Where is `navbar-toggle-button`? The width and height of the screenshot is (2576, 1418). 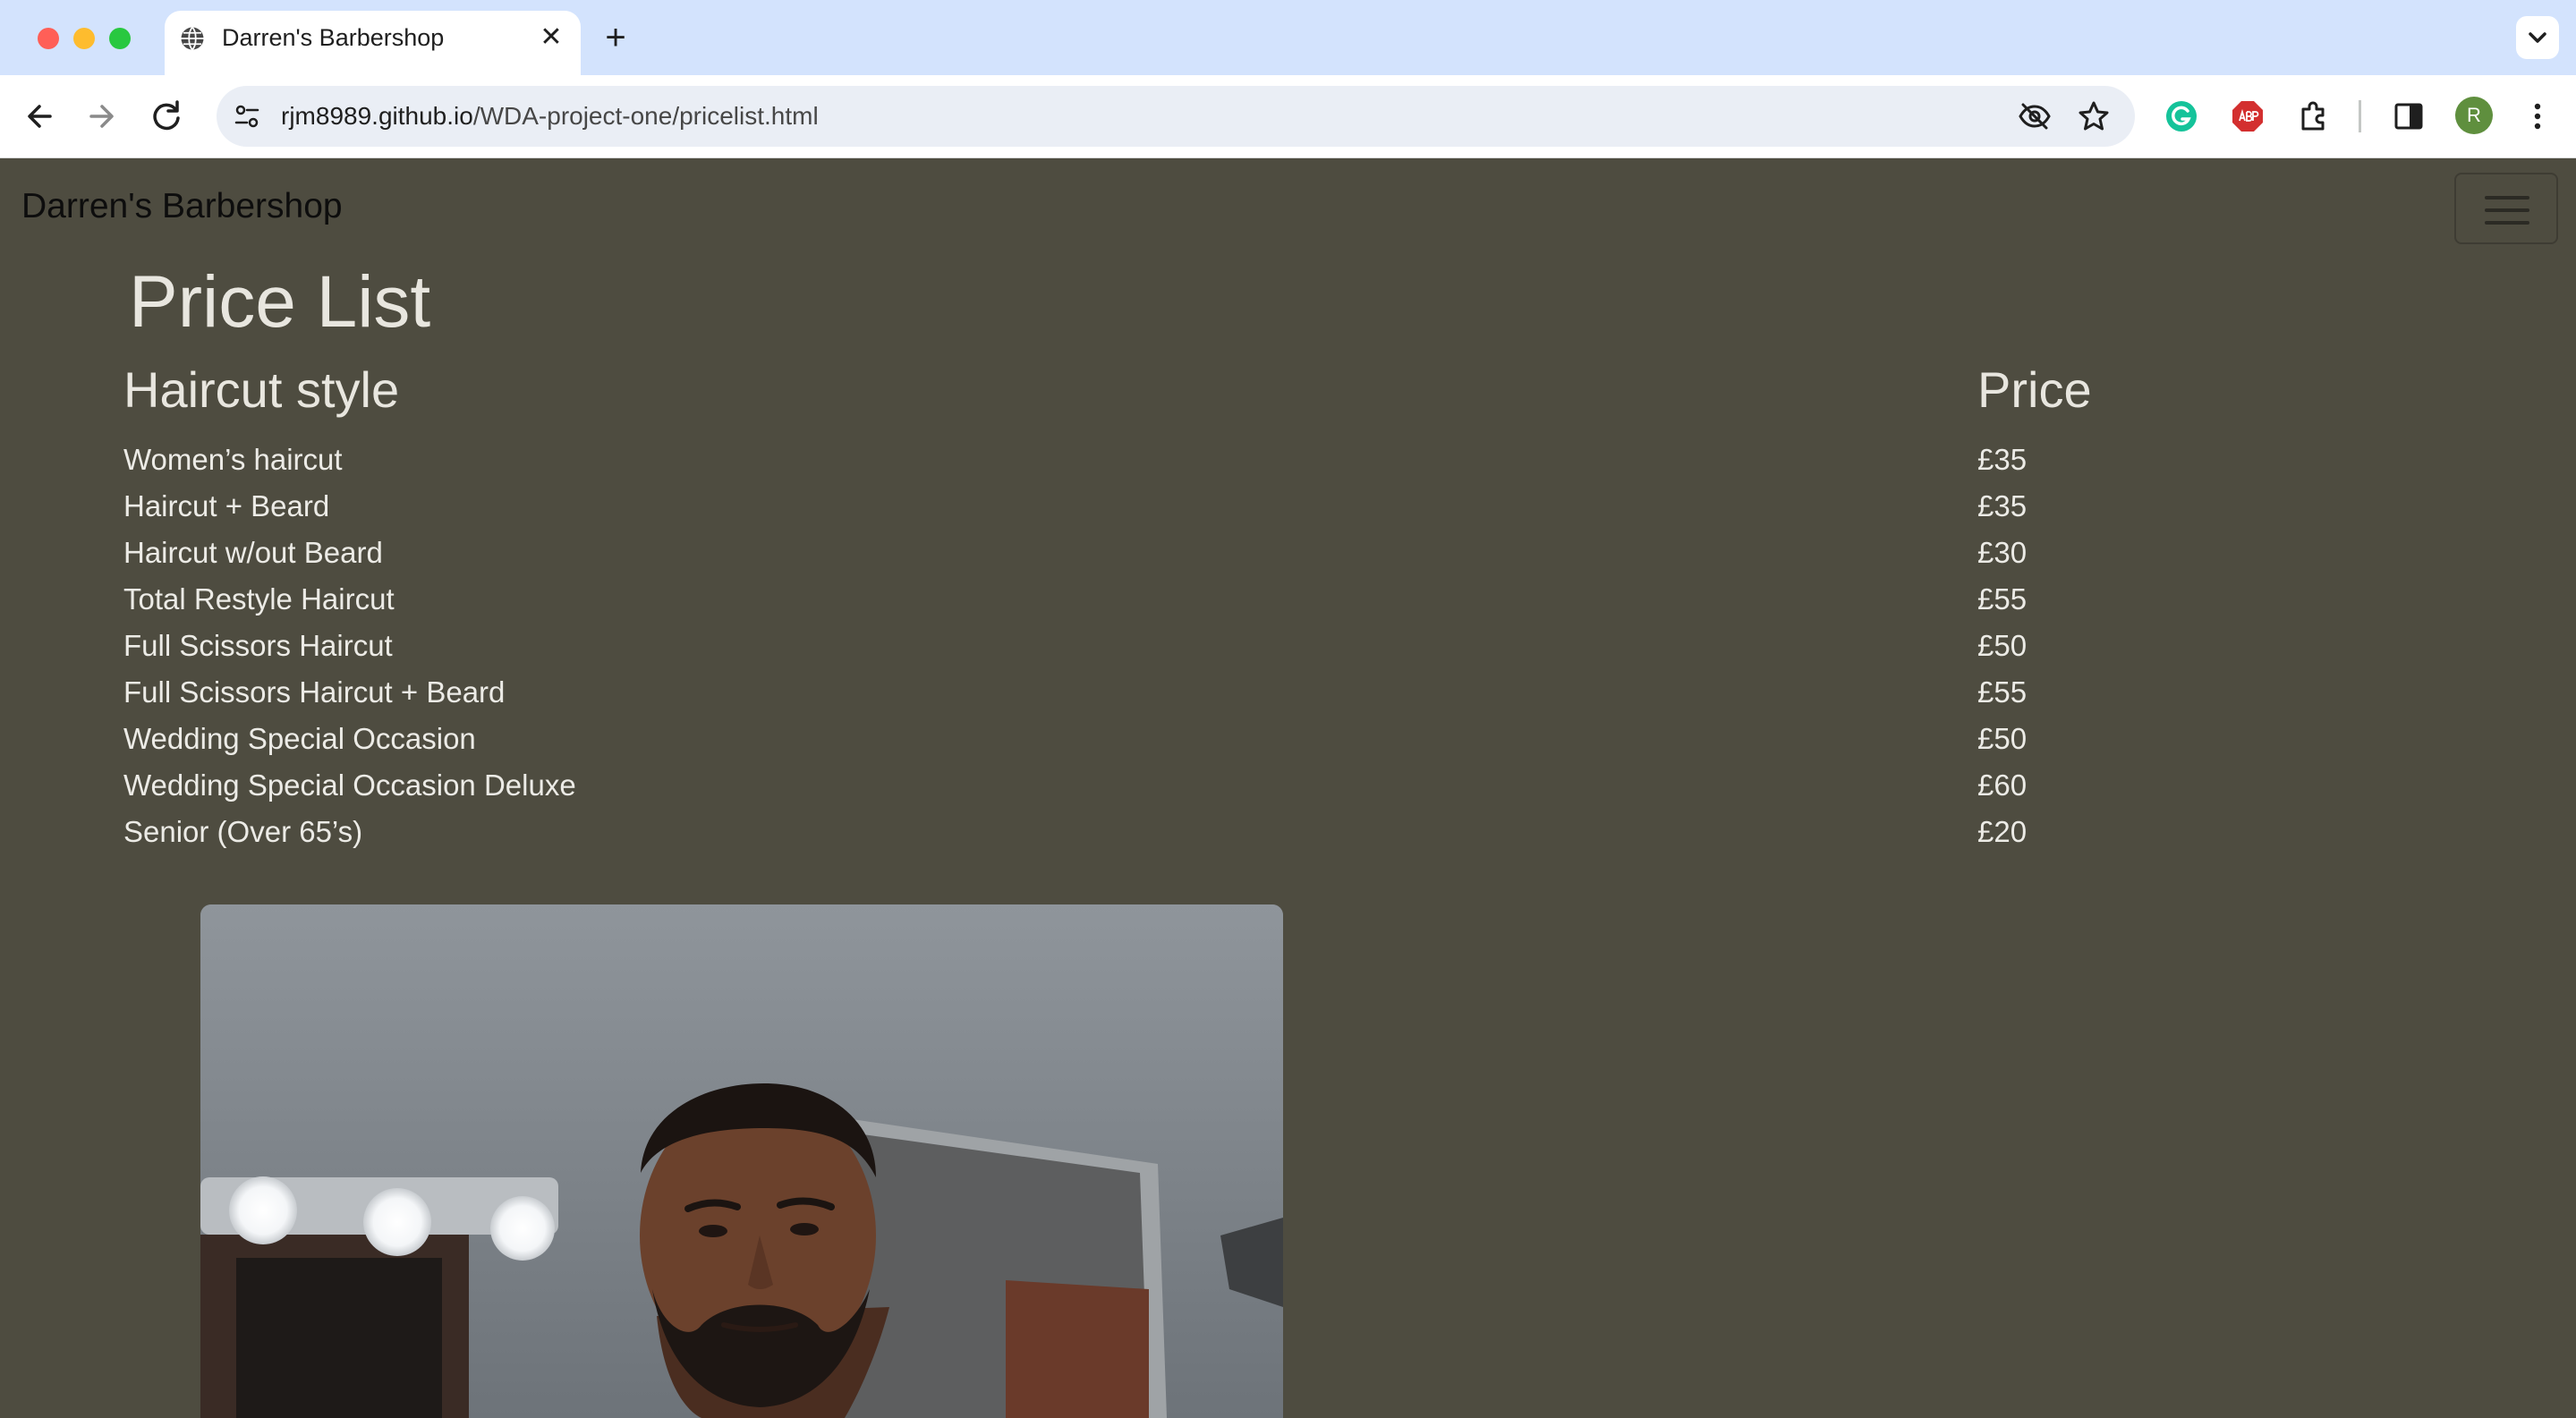
navbar-toggle-button is located at coordinates (2506, 208).